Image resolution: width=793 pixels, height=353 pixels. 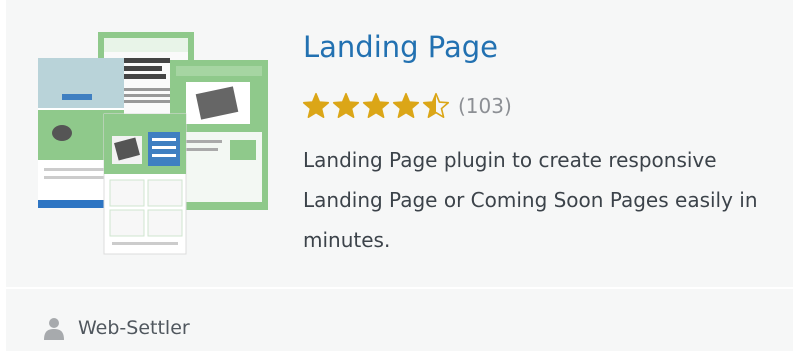 What do you see at coordinates (134, 328) in the screenshot?
I see `author-name: Web-Settler` at bounding box center [134, 328].